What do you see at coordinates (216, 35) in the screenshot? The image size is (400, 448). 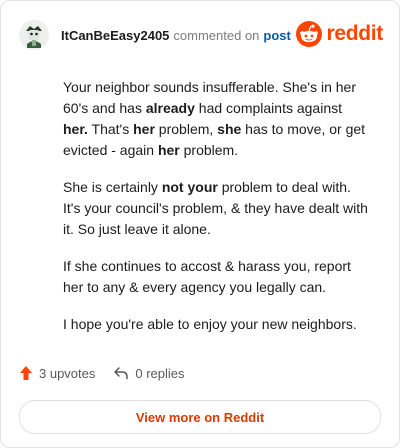 I see `action-text: commented on` at bounding box center [216, 35].